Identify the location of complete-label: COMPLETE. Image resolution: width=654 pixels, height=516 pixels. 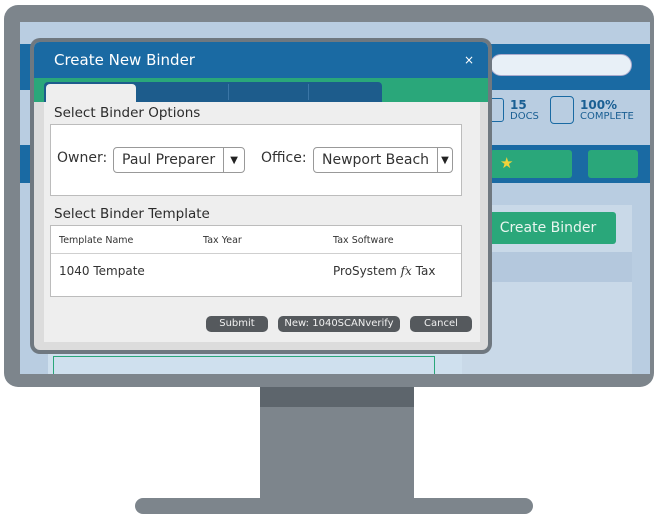
(607, 116).